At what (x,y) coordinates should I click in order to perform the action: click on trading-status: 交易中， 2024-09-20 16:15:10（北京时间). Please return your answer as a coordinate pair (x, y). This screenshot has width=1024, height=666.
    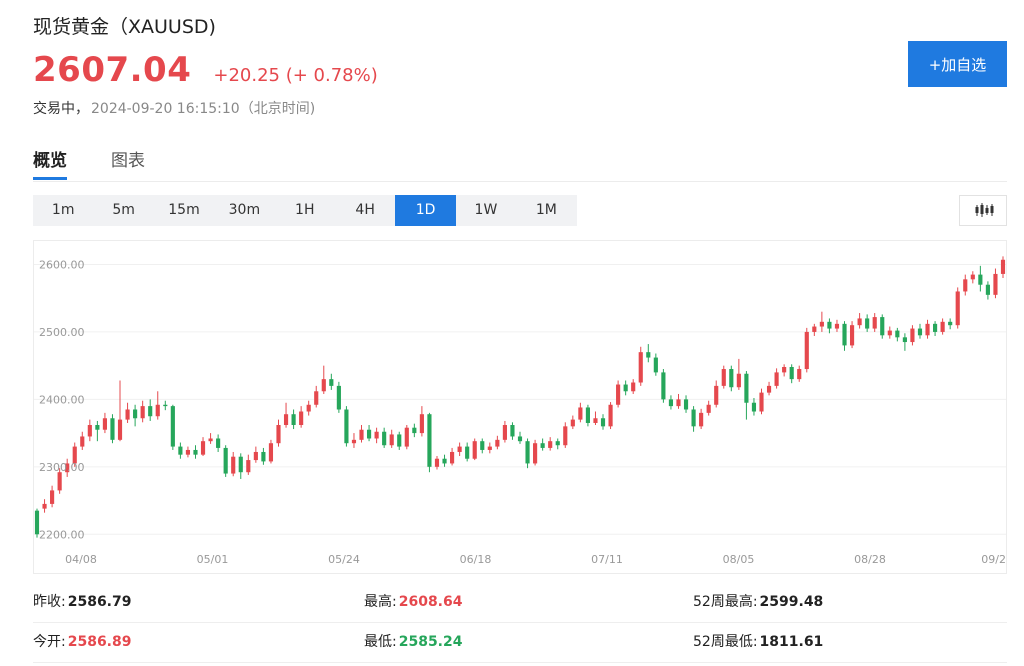
    Looking at the image, I should click on (174, 108).